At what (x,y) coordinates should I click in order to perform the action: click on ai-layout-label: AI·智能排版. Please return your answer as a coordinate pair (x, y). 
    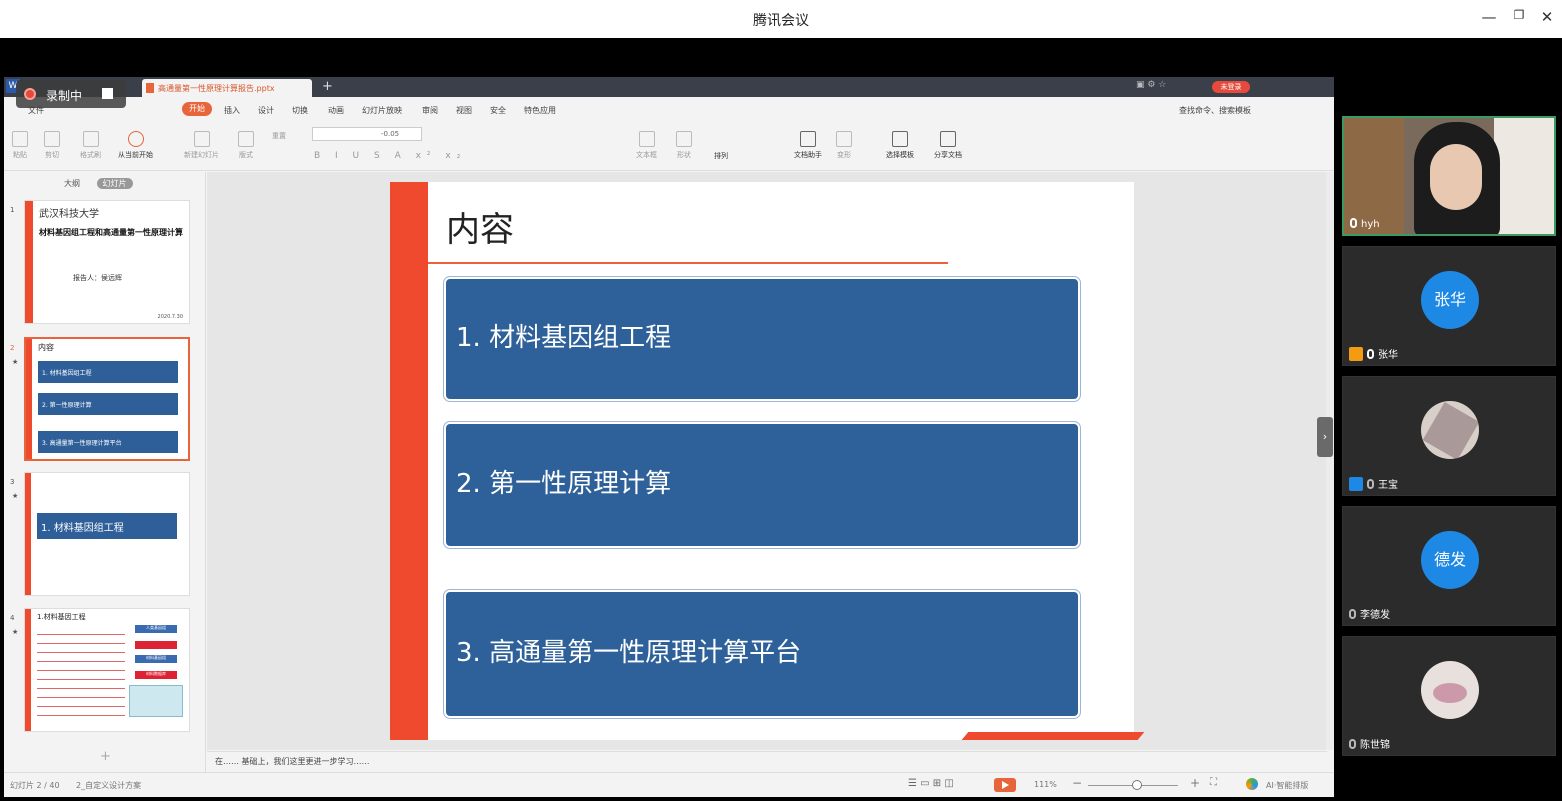
    Looking at the image, I should click on (1287, 785).